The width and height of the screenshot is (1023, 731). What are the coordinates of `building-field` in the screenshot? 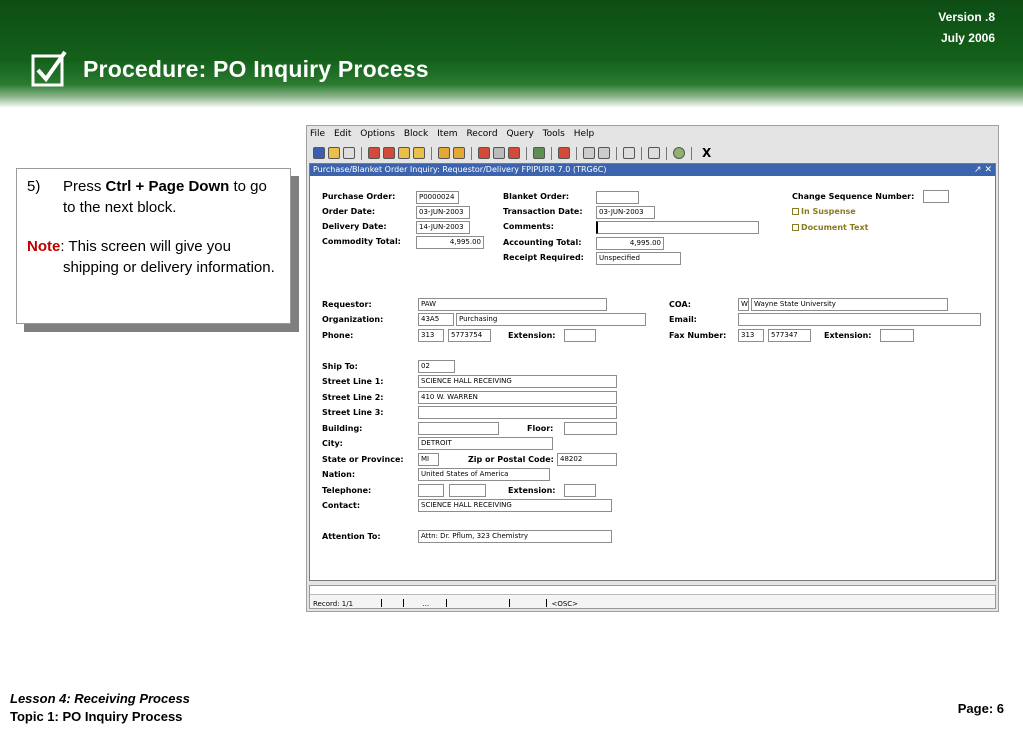 It's located at (458, 428).